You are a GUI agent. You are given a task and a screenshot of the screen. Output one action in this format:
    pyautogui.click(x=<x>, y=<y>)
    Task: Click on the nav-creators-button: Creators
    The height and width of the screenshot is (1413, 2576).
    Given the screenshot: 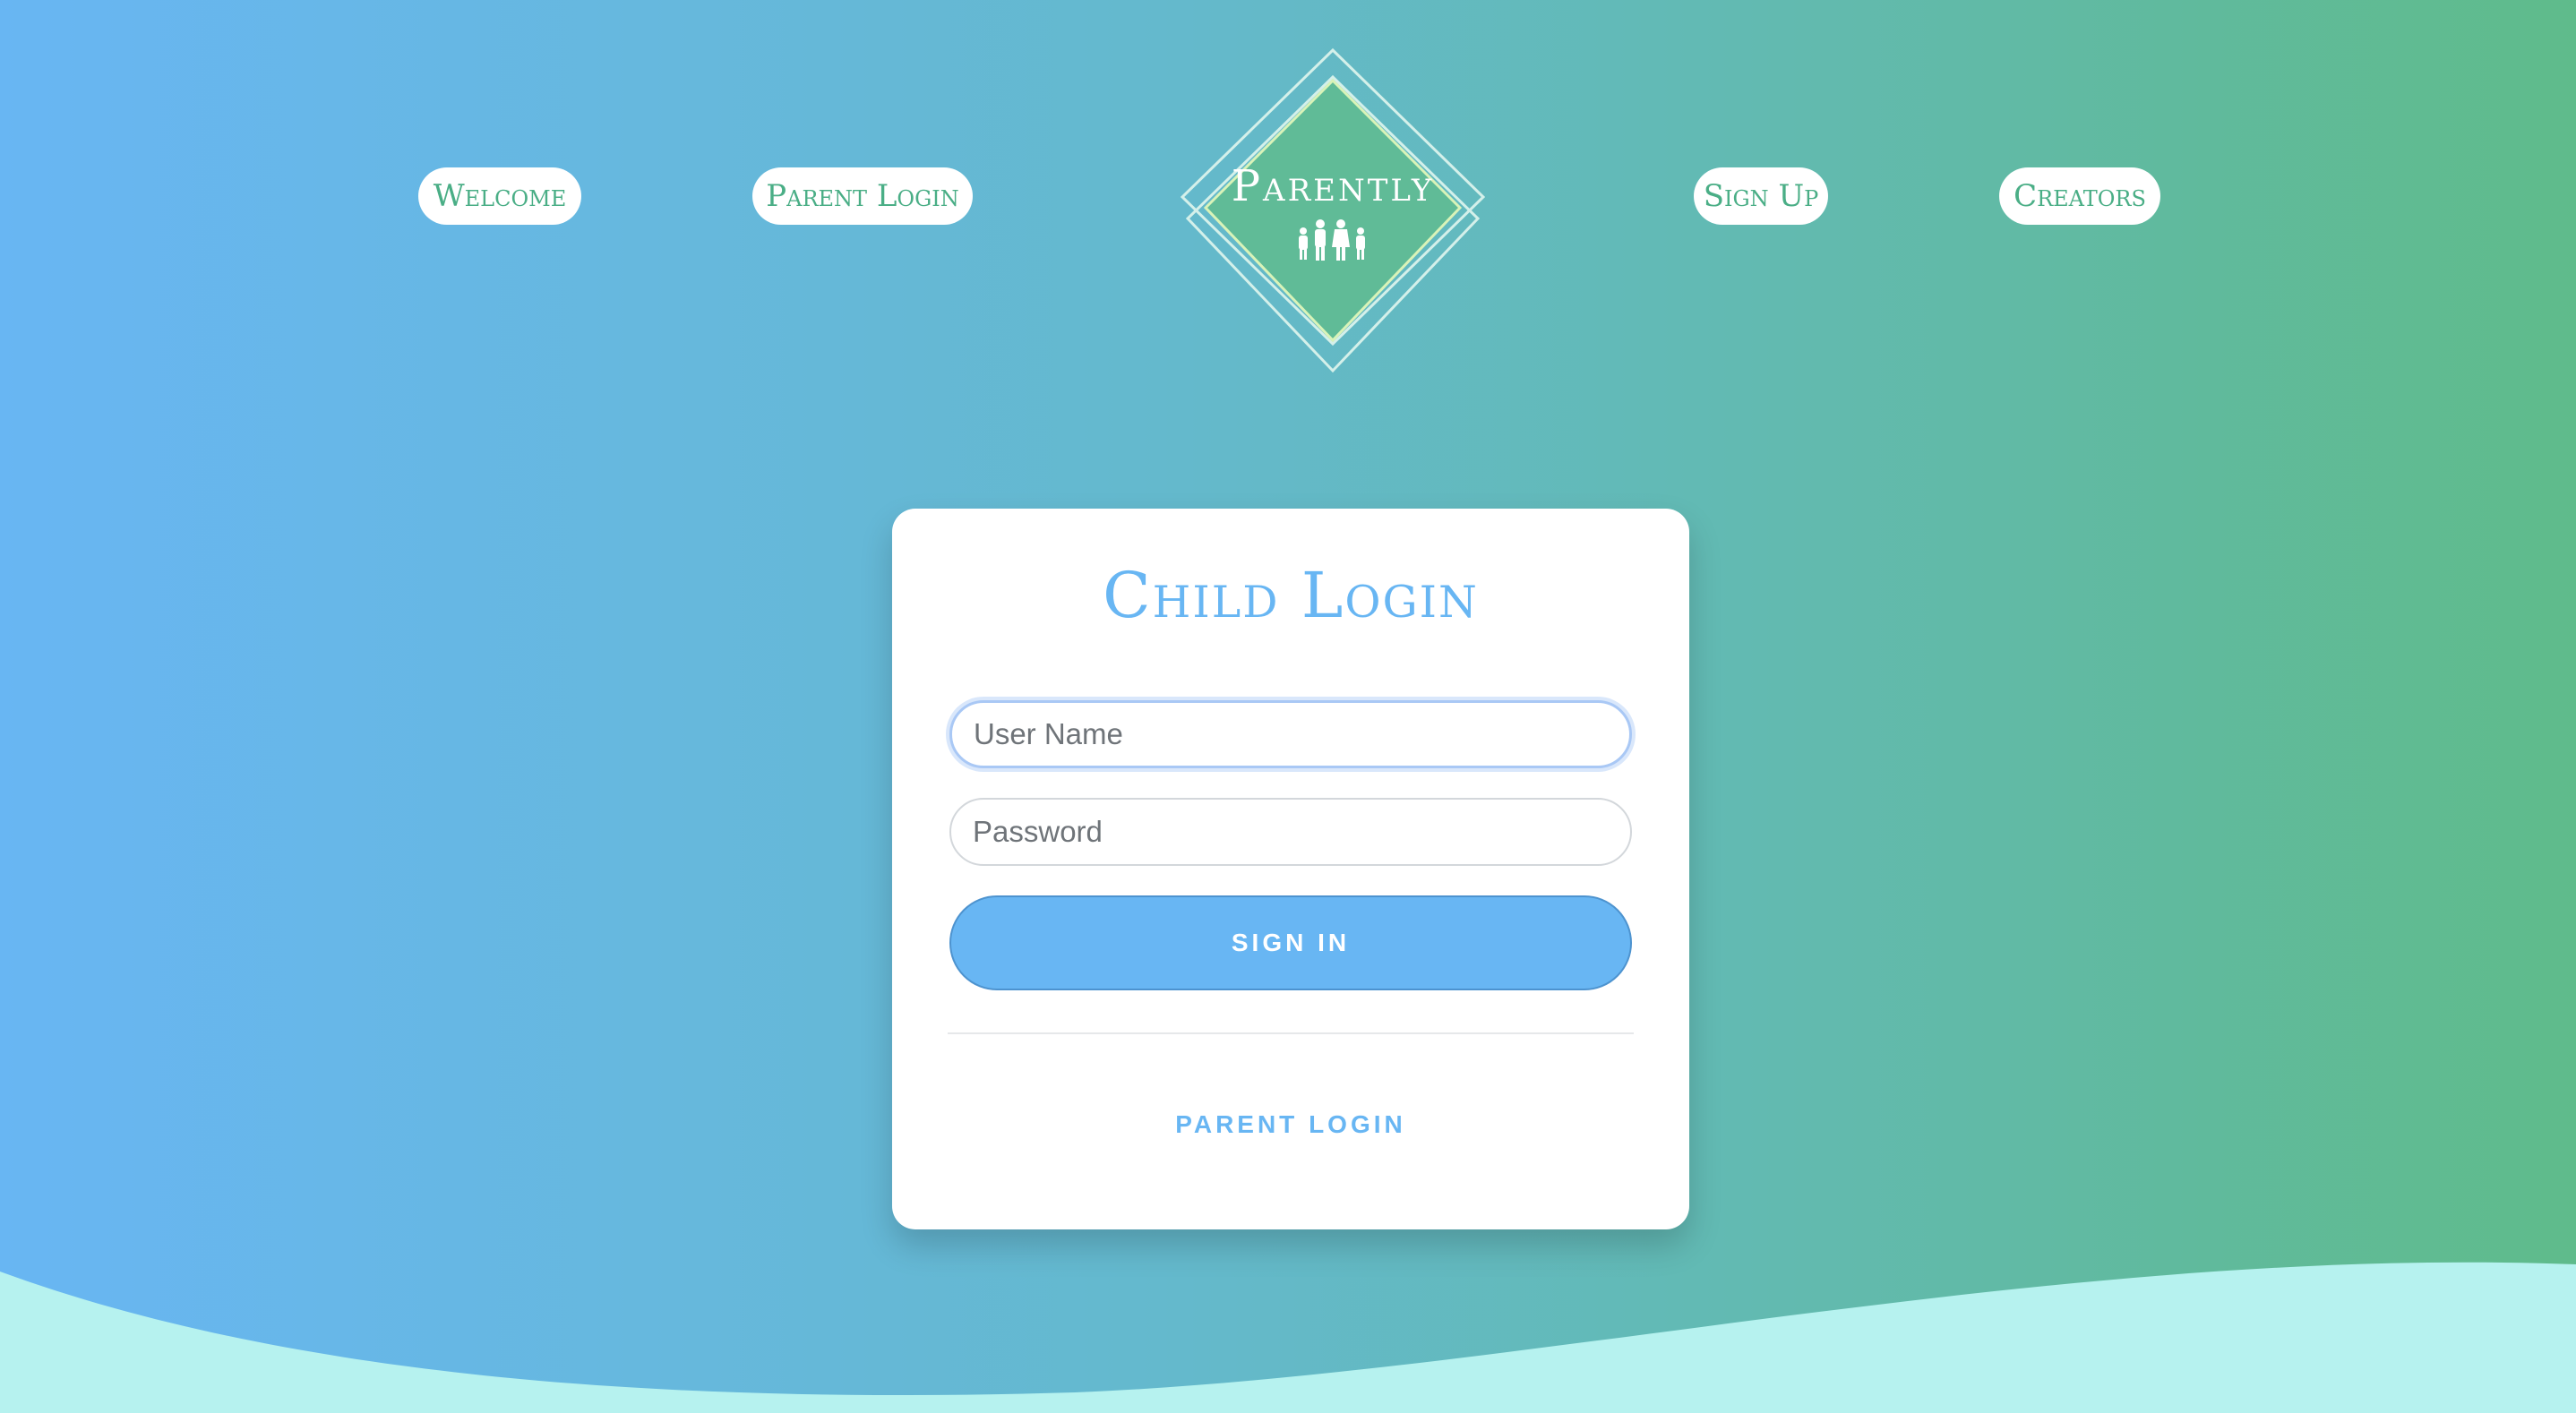 What is the action you would take?
    pyautogui.click(x=2079, y=196)
    